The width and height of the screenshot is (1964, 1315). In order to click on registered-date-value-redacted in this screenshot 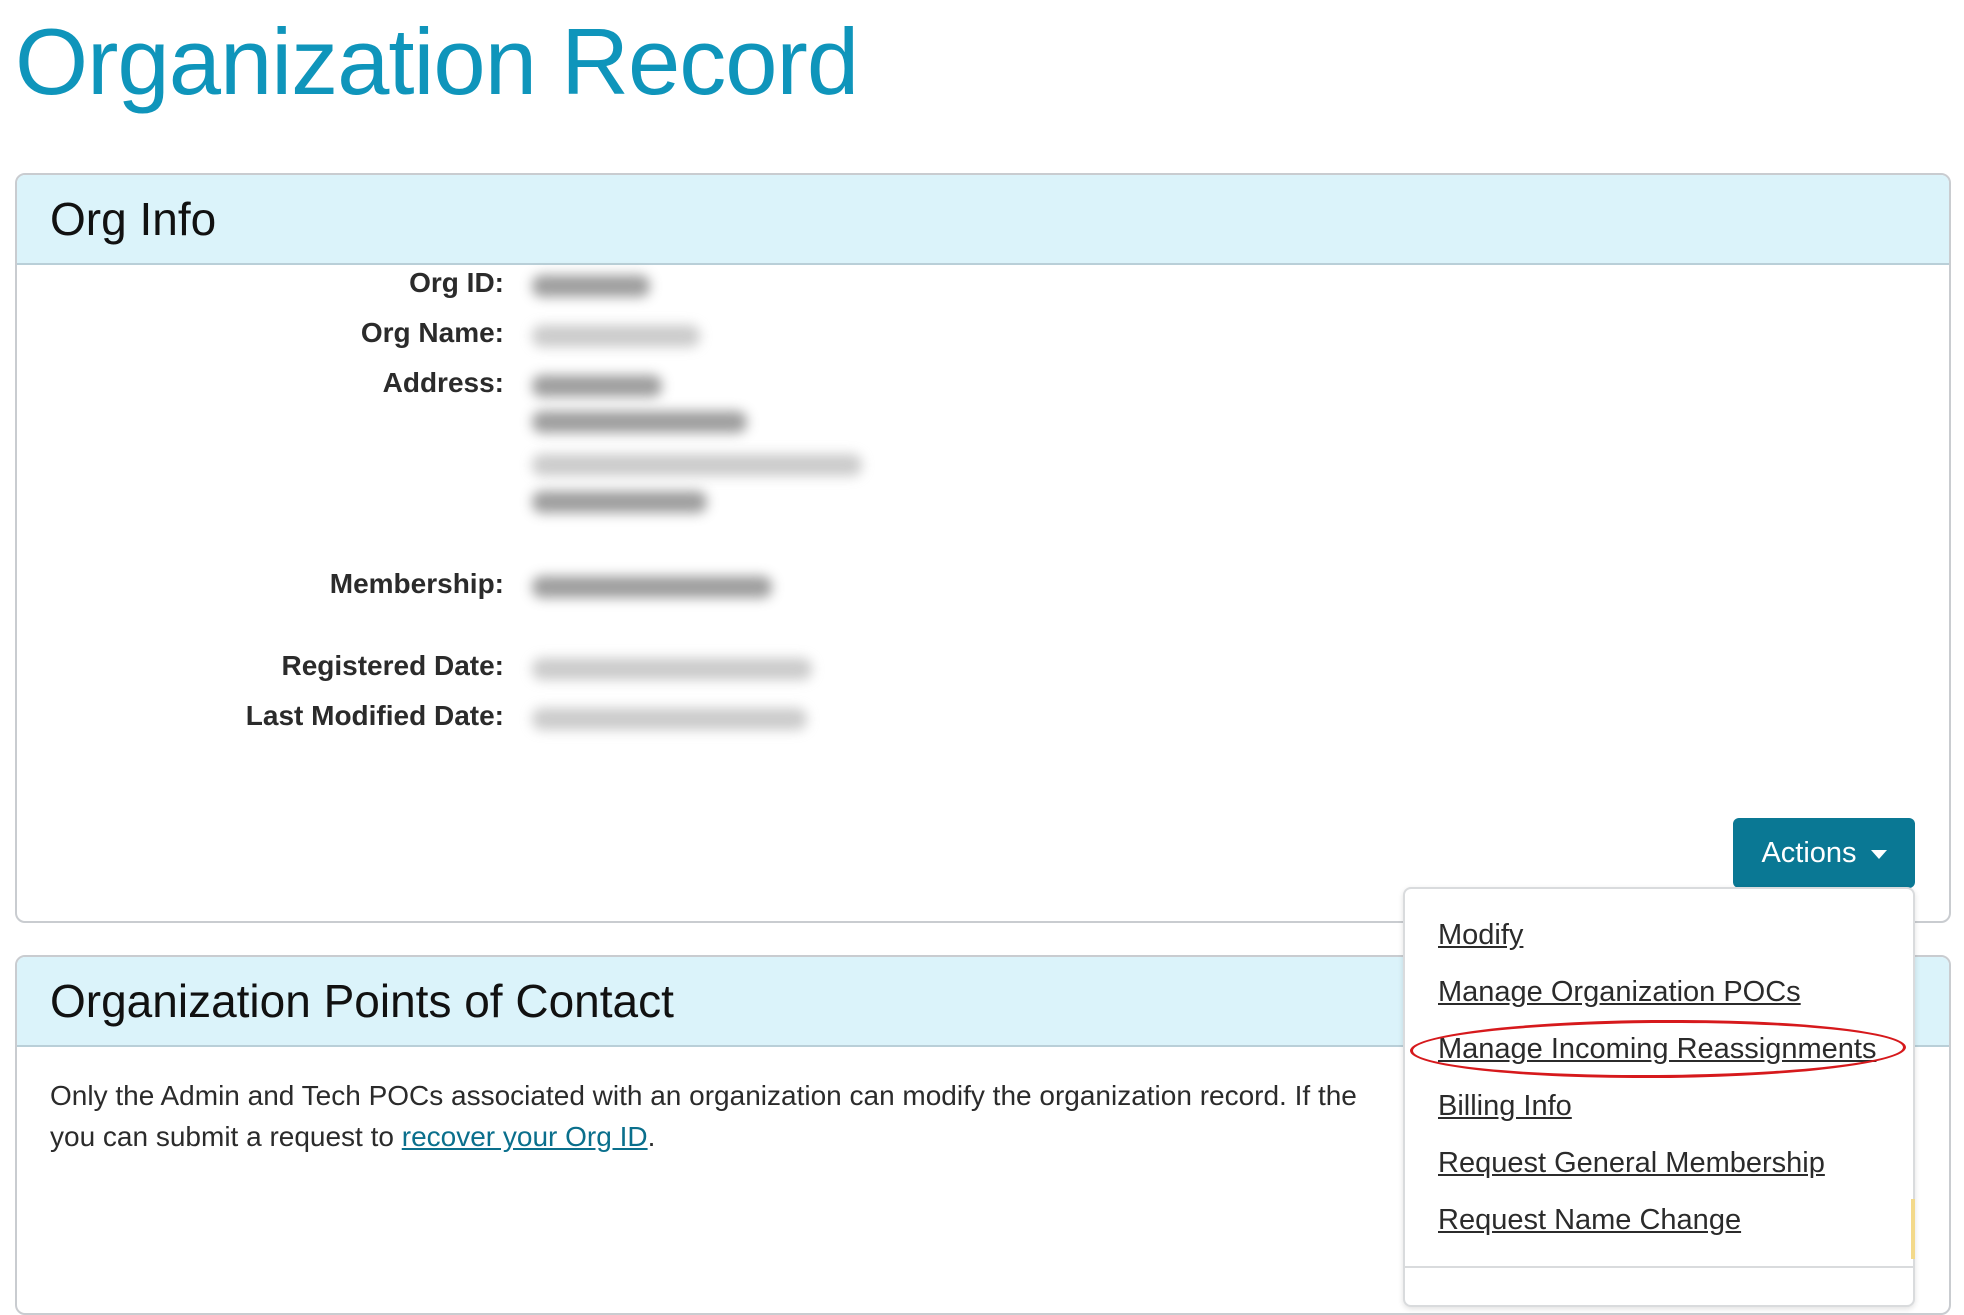, I will do `click(672, 669)`.